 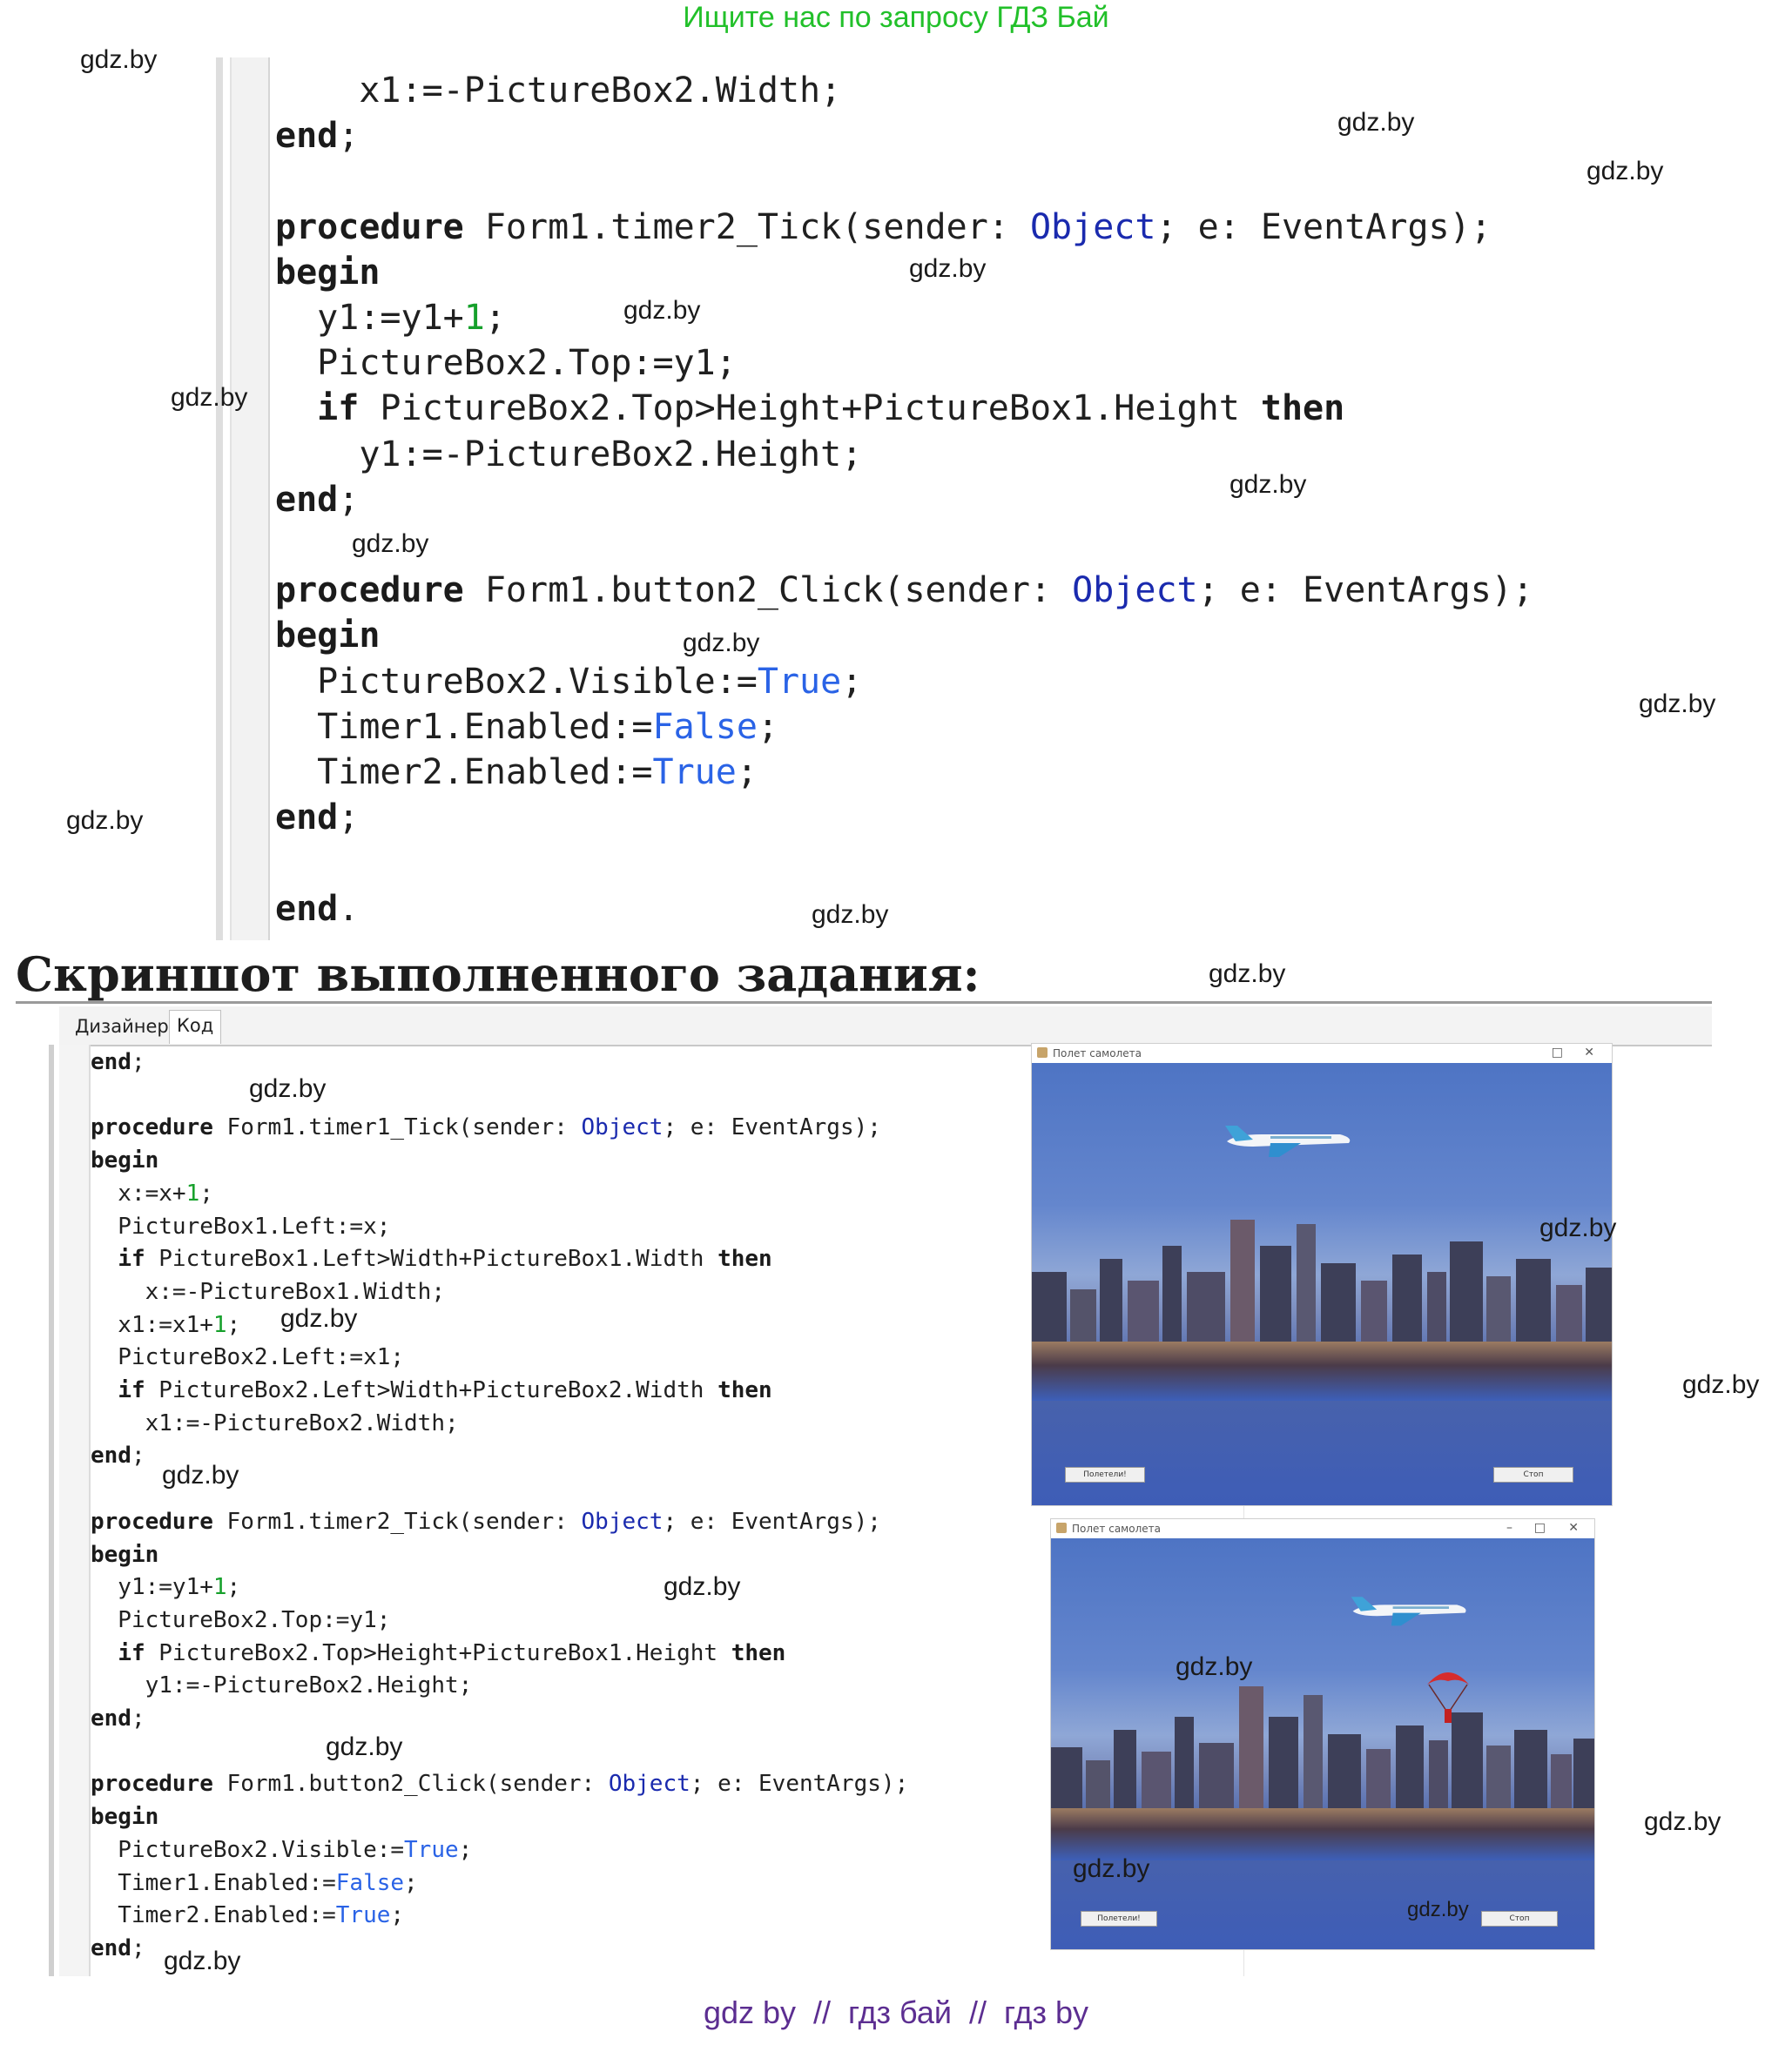 I want to click on app-window-2: Полет самолета – □ ✕ Полетели! Стоп, so click(x=1322, y=1734).